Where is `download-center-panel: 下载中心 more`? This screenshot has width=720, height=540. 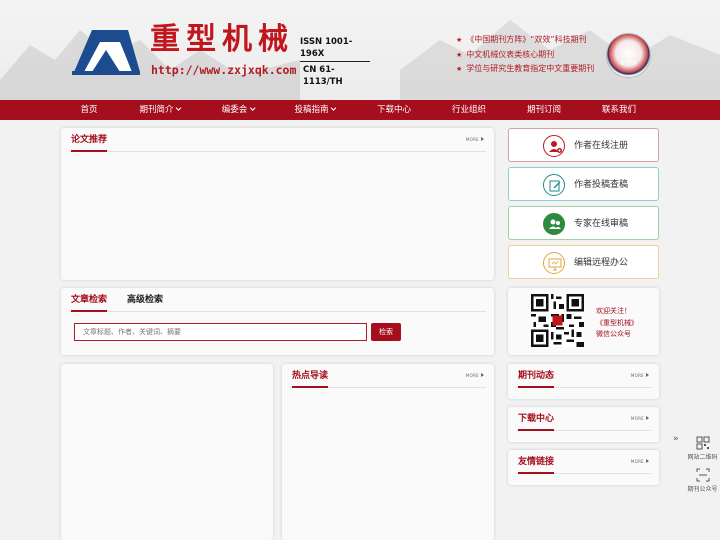
download-center-panel: 下载中心 more is located at coordinates (583, 424).